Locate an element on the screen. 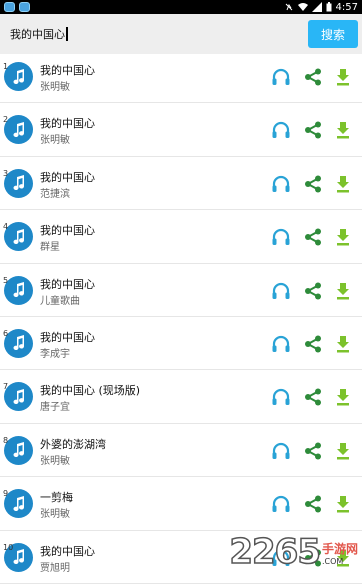 The width and height of the screenshot is (362, 584). song-artist: 贾旭明 is located at coordinates (55, 568).